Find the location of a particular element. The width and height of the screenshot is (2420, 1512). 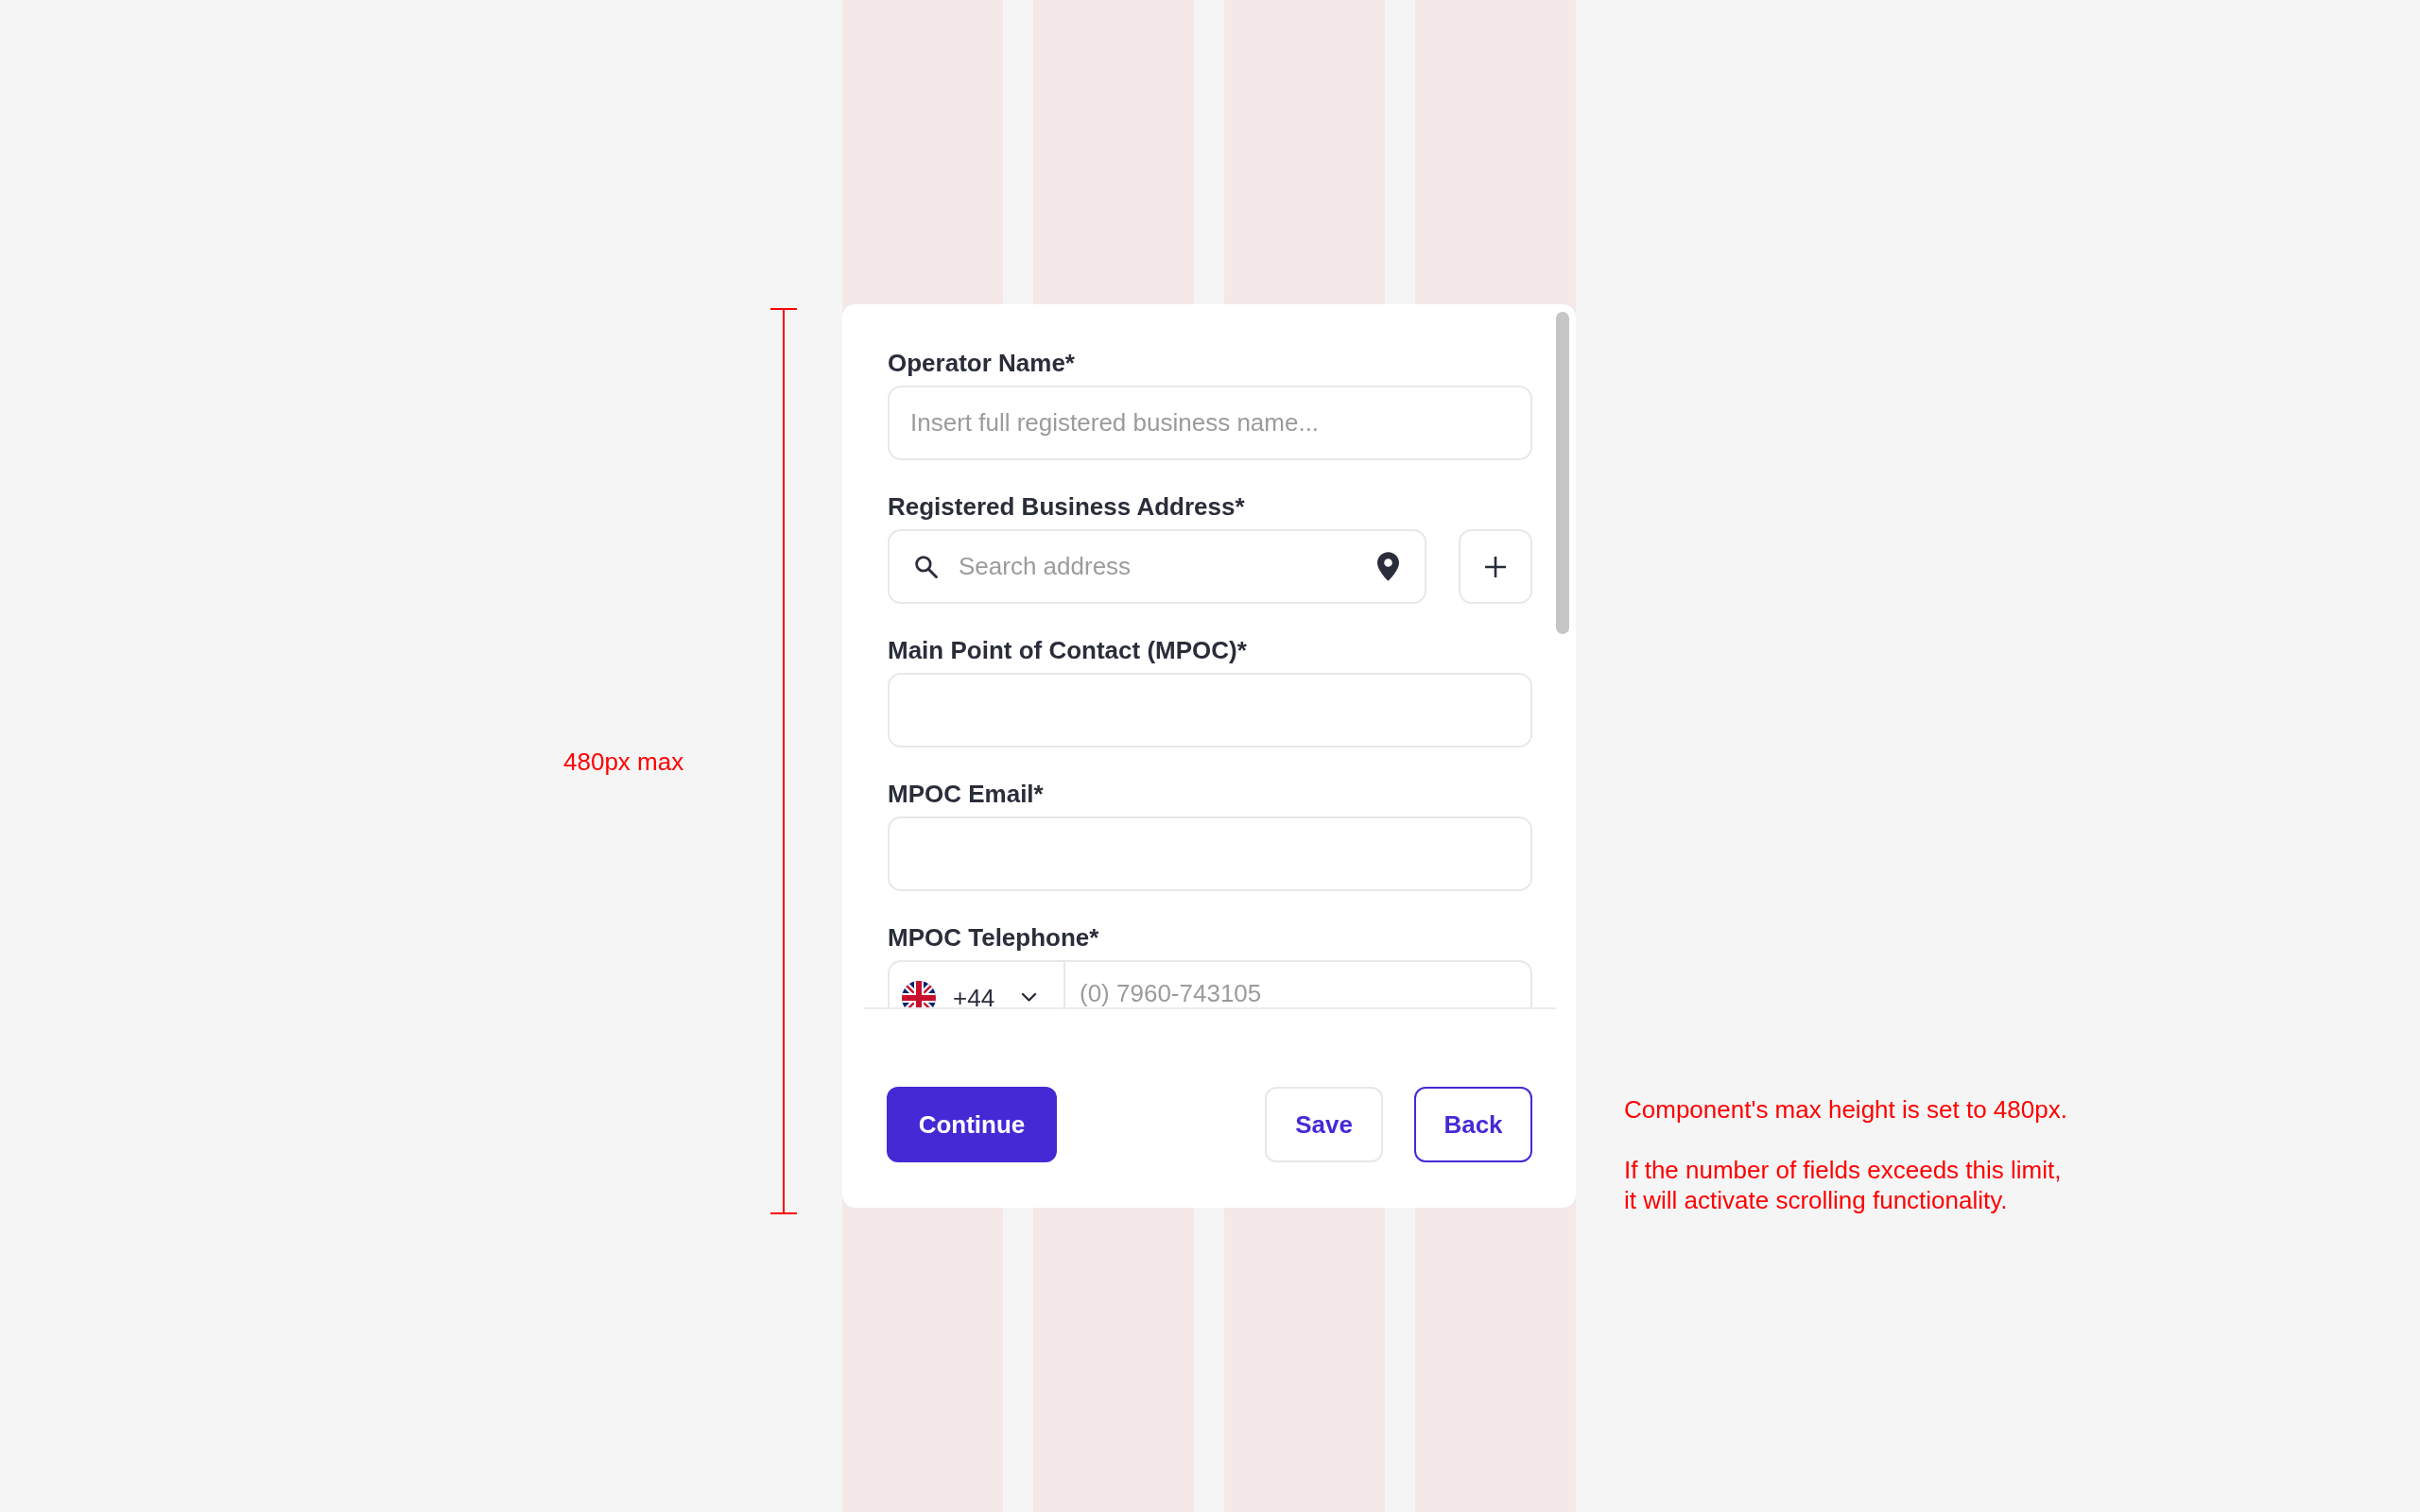

field-label: Registered Business Address* is located at coordinates (1067, 506).